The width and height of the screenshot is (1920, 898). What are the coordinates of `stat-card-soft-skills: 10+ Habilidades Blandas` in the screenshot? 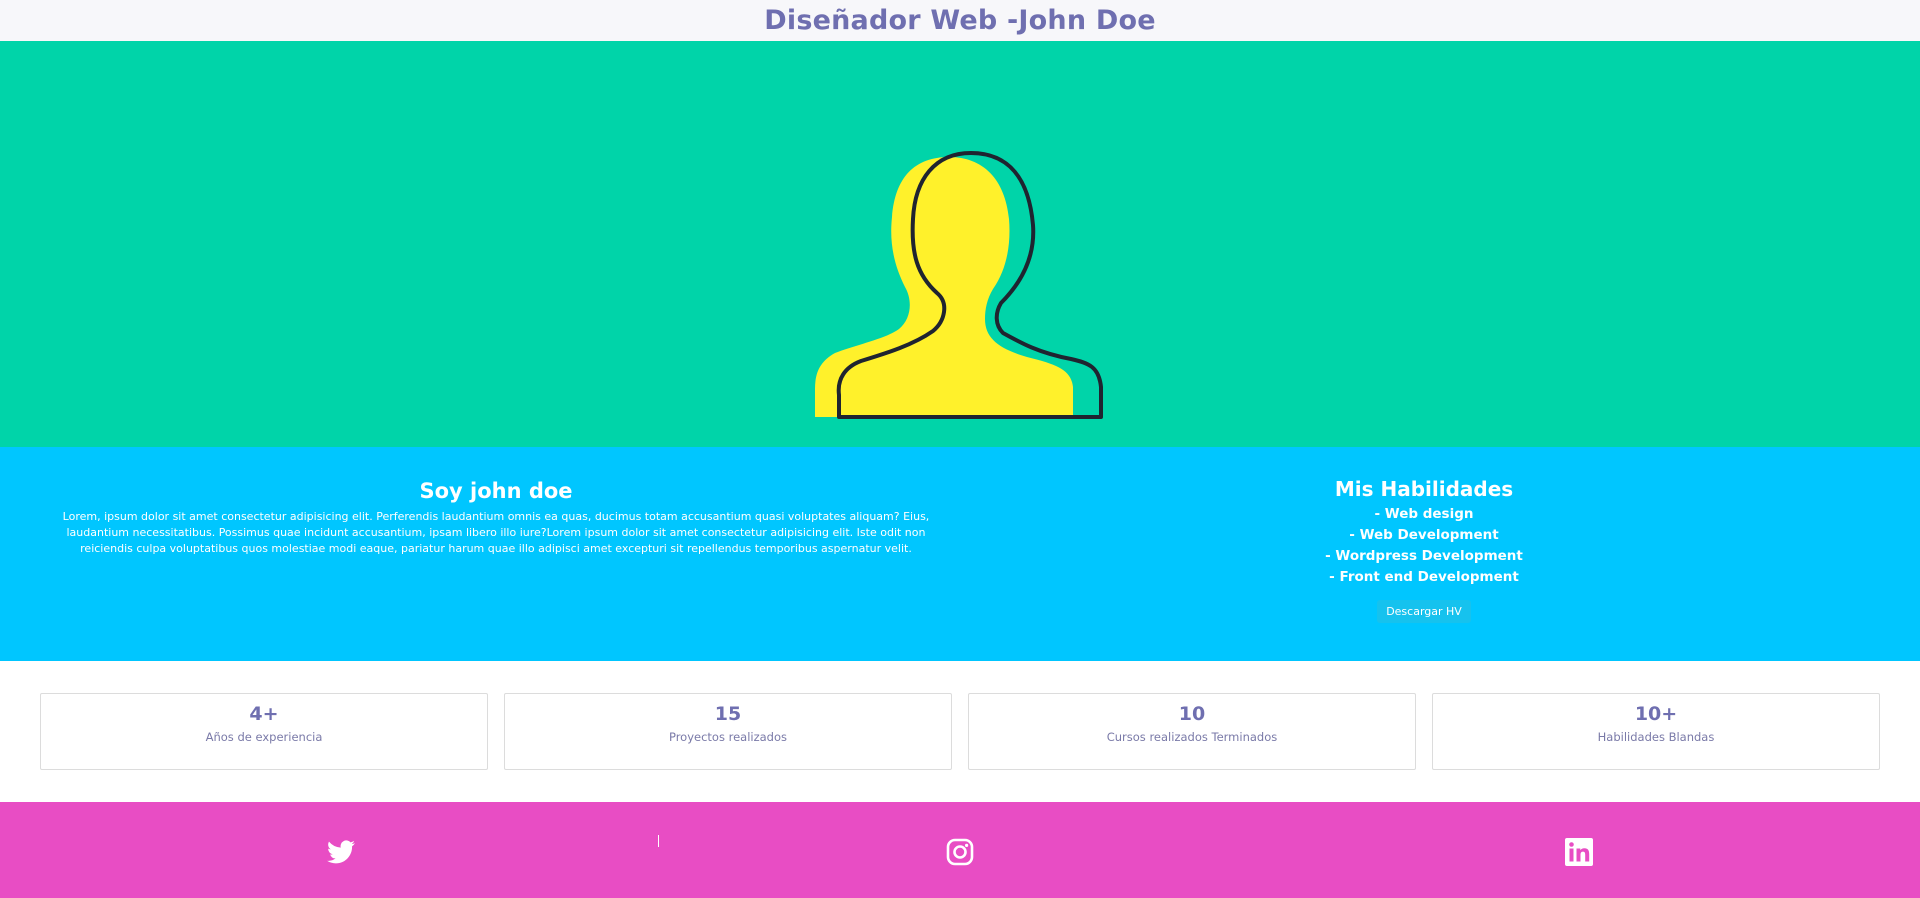 It's located at (1656, 731).